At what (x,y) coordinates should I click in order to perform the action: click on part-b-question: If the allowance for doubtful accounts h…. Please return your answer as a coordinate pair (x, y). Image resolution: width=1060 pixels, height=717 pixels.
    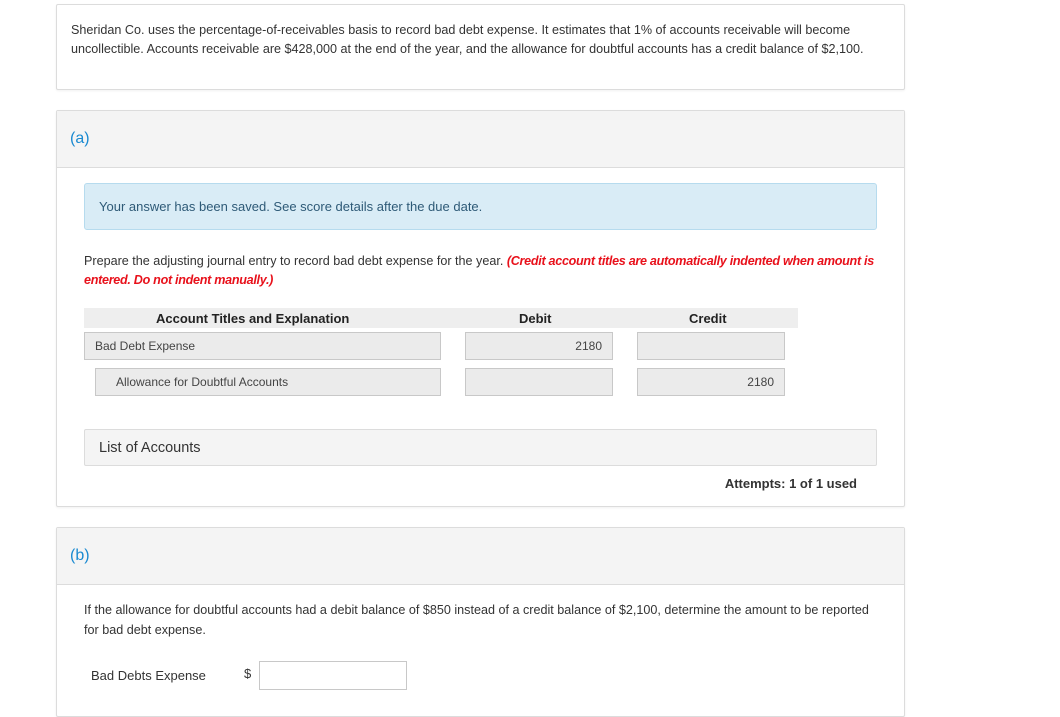
    Looking at the image, I should click on (476, 620).